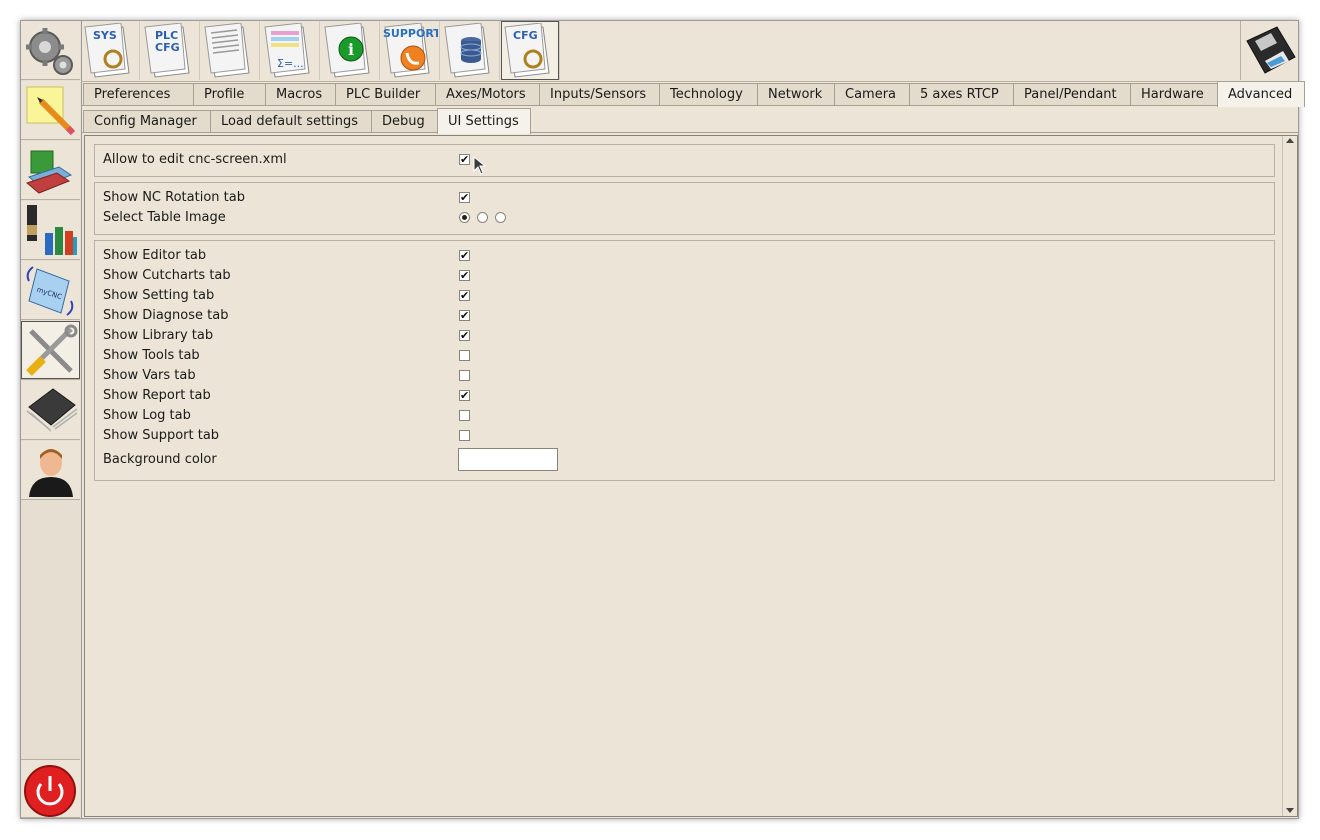  I want to click on show-editor-tab-label: Show Editor tab, so click(155, 255).